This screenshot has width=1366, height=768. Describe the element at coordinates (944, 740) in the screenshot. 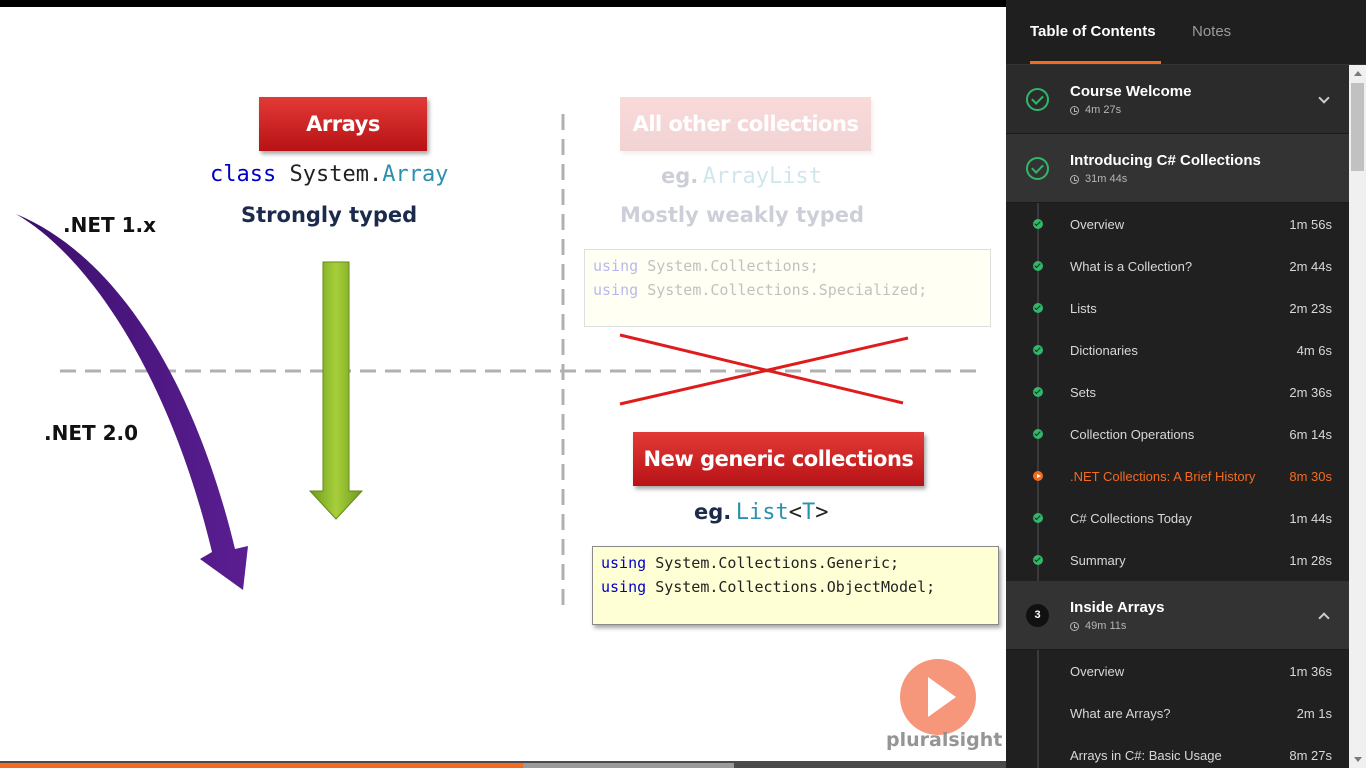

I see `watermark-text: pluralsight` at that location.